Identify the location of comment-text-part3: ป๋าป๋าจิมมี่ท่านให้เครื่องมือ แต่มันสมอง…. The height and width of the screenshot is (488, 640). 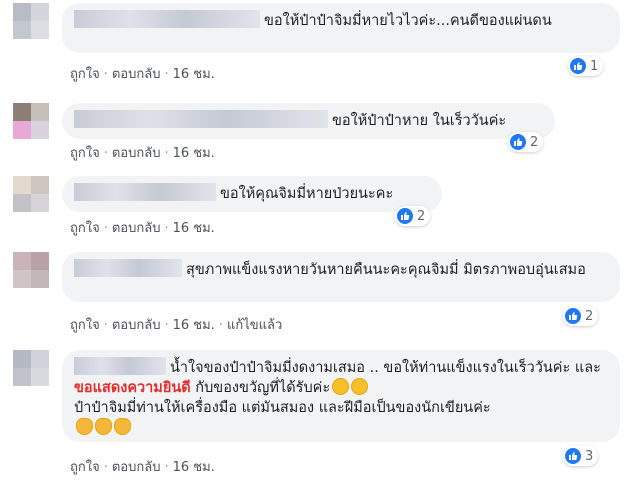
(282, 408).